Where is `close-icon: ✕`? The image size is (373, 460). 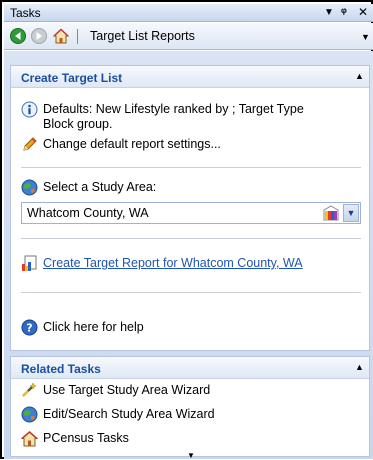 close-icon: ✕ is located at coordinates (363, 12).